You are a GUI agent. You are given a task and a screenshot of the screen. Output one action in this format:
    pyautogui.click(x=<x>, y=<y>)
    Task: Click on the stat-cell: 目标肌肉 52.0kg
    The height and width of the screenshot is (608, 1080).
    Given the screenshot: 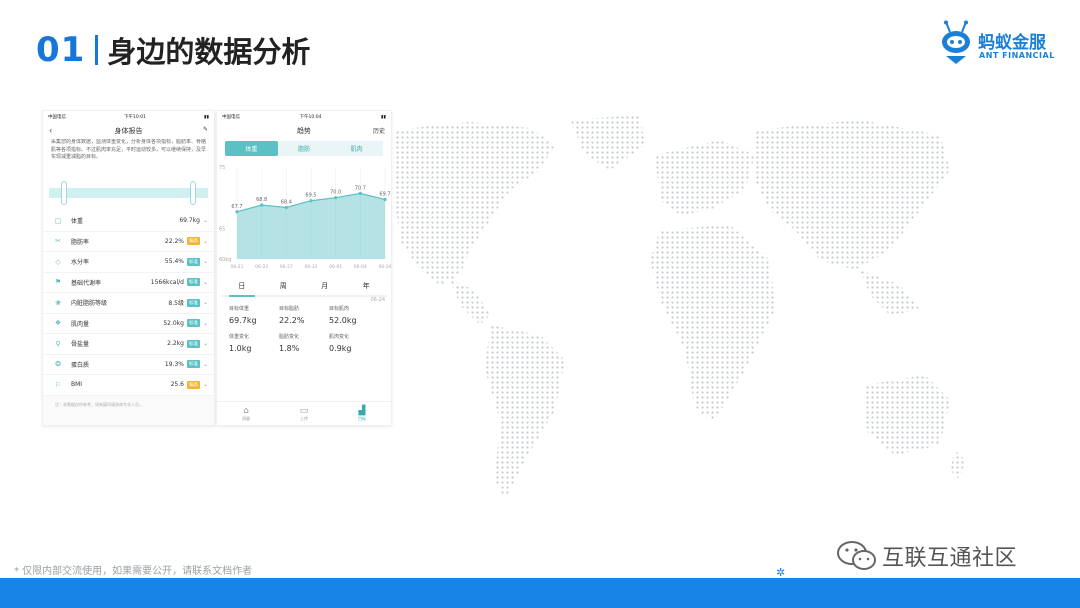 What is the action you would take?
    pyautogui.click(x=354, y=315)
    